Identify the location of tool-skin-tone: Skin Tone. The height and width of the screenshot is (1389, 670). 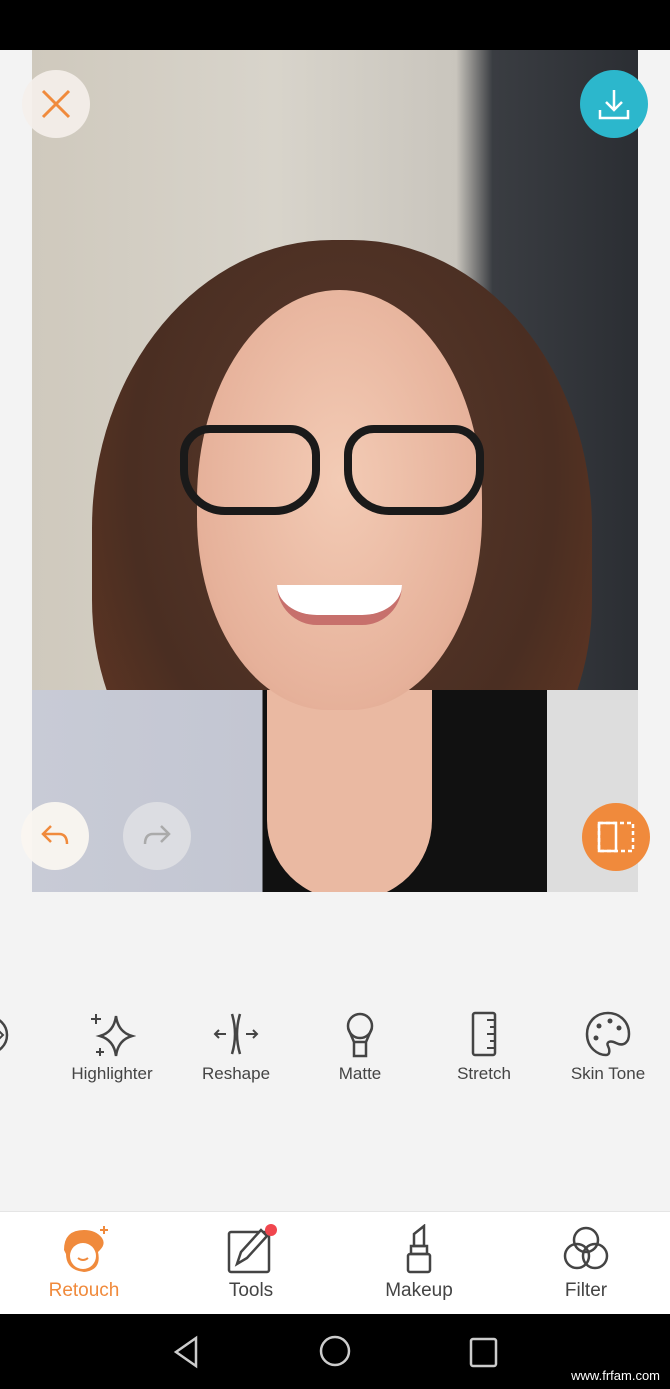
(608, 1047).